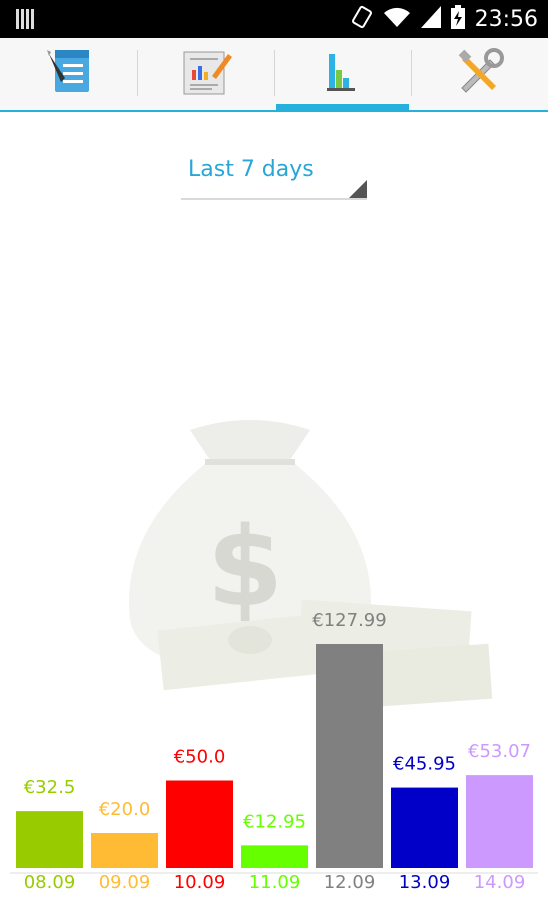 This screenshot has height=900, width=548. Describe the element at coordinates (274, 821) in the screenshot. I see `bar-value-label: €12.95` at that location.